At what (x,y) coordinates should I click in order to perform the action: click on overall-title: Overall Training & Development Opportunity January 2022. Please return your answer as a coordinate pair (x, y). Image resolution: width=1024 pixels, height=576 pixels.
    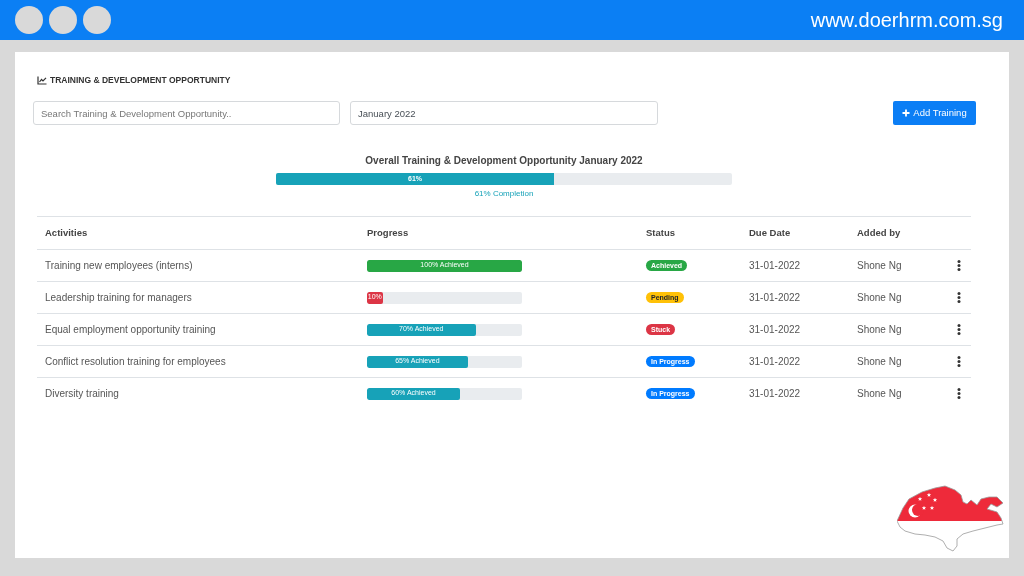
    Looking at the image, I should click on (504, 161).